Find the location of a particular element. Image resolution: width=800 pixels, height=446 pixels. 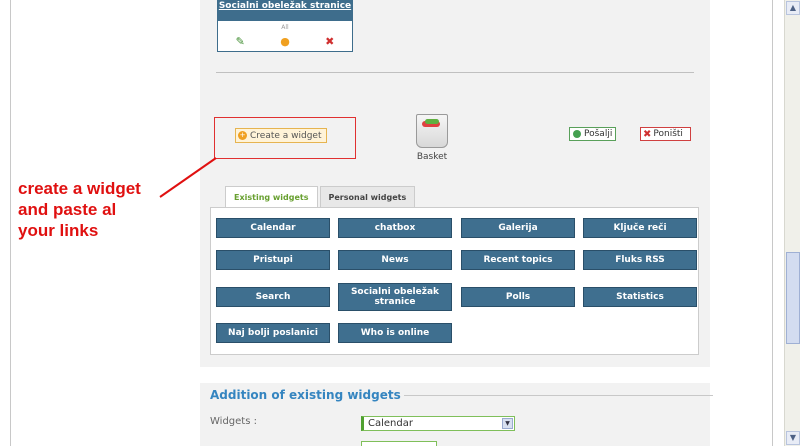

scroll-down-icon: ▼ is located at coordinates (793, 438).